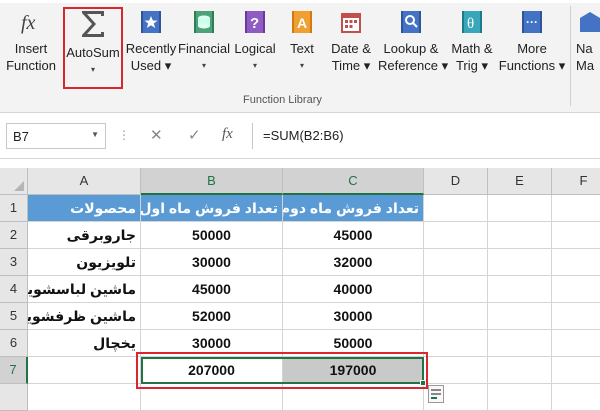 Image resolution: width=600 pixels, height=411 pixels. I want to click on ribbon-group-label: Function Library, so click(282, 100).